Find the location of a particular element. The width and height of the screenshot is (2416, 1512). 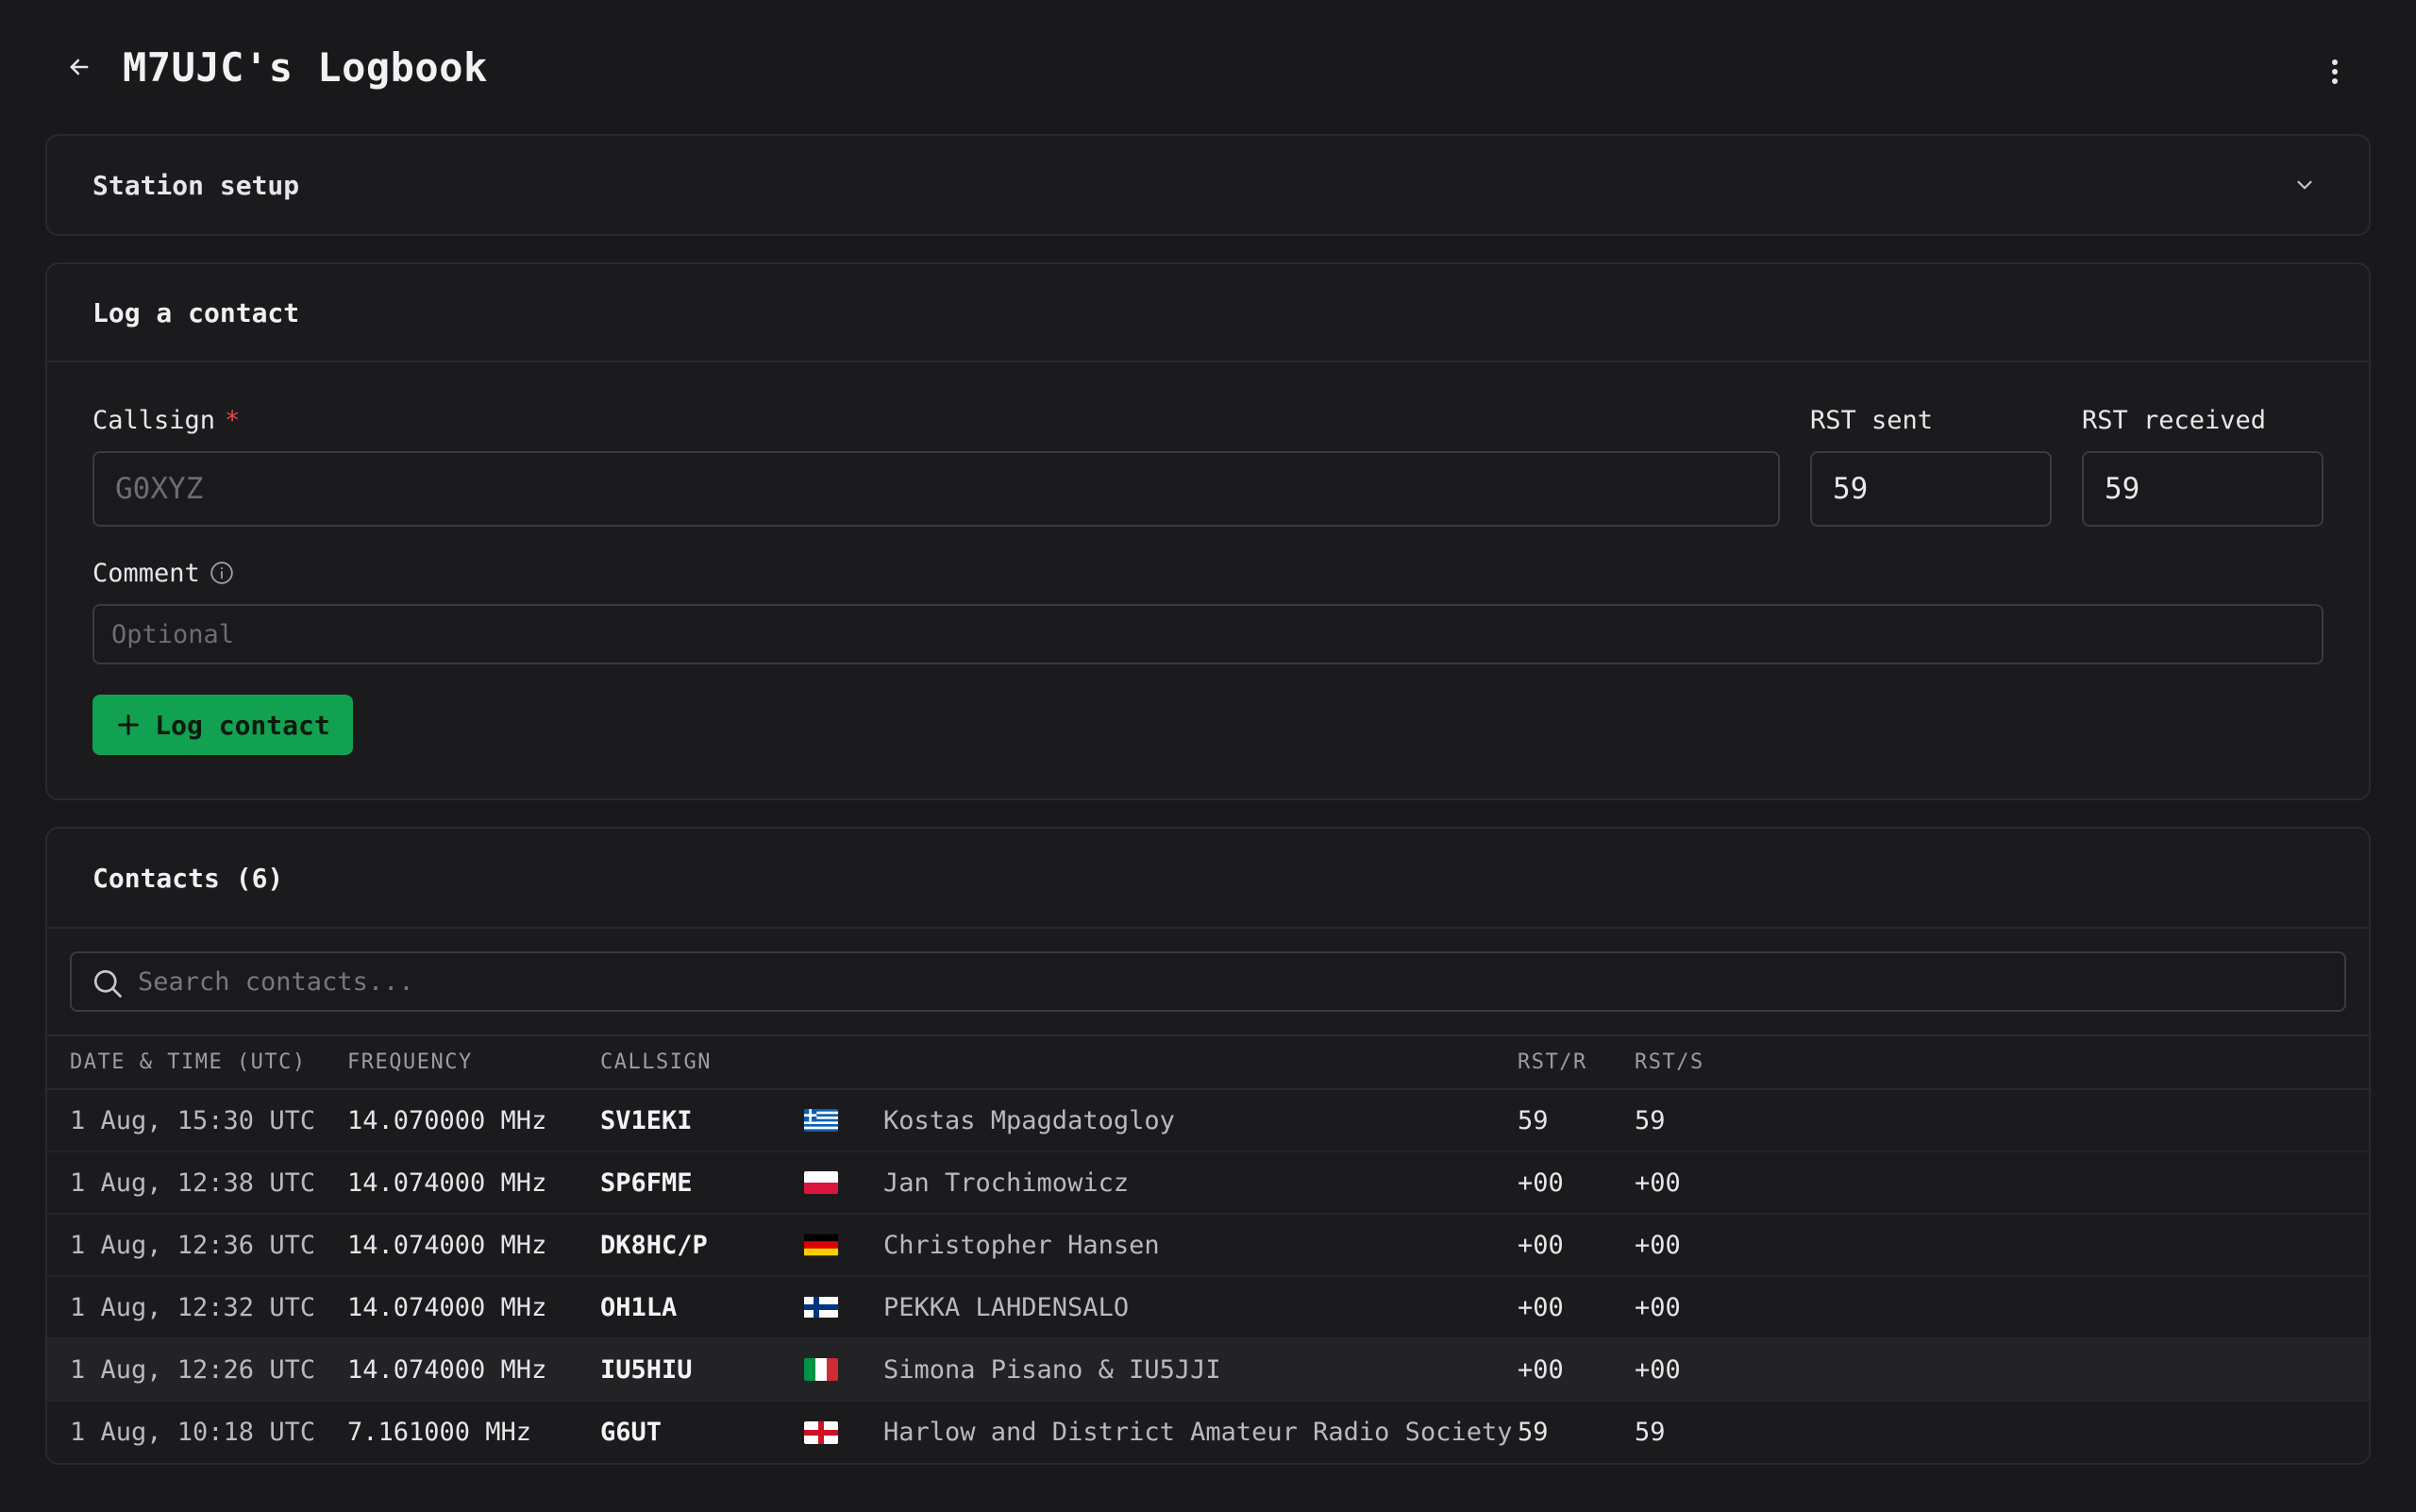

rst-sent-label: RST sent is located at coordinates (1872, 420).